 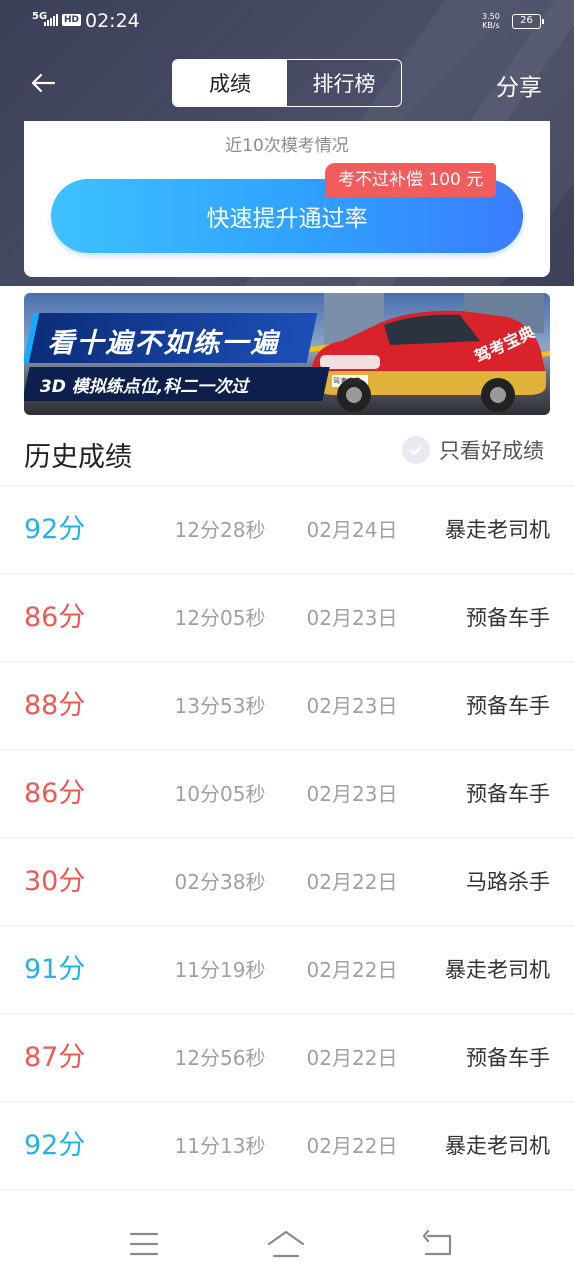 I want to click on history-row: 88分 13分53秒 02月23日 预备车手, so click(x=287, y=706).